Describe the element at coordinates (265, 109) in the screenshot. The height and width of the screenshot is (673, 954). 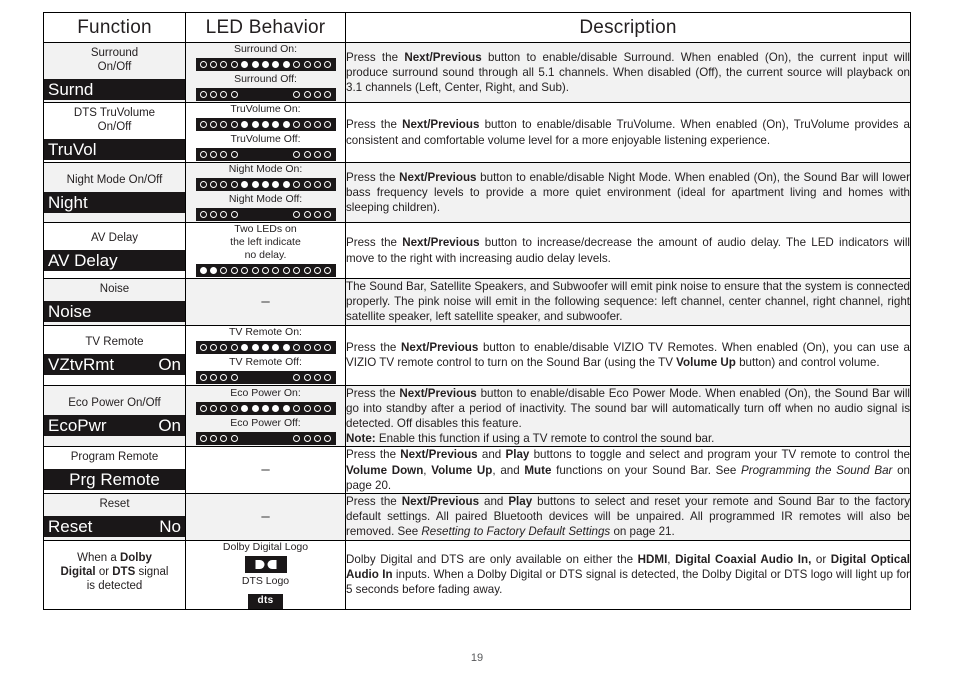
I see `led-on-caption: TruVolume On:` at that location.